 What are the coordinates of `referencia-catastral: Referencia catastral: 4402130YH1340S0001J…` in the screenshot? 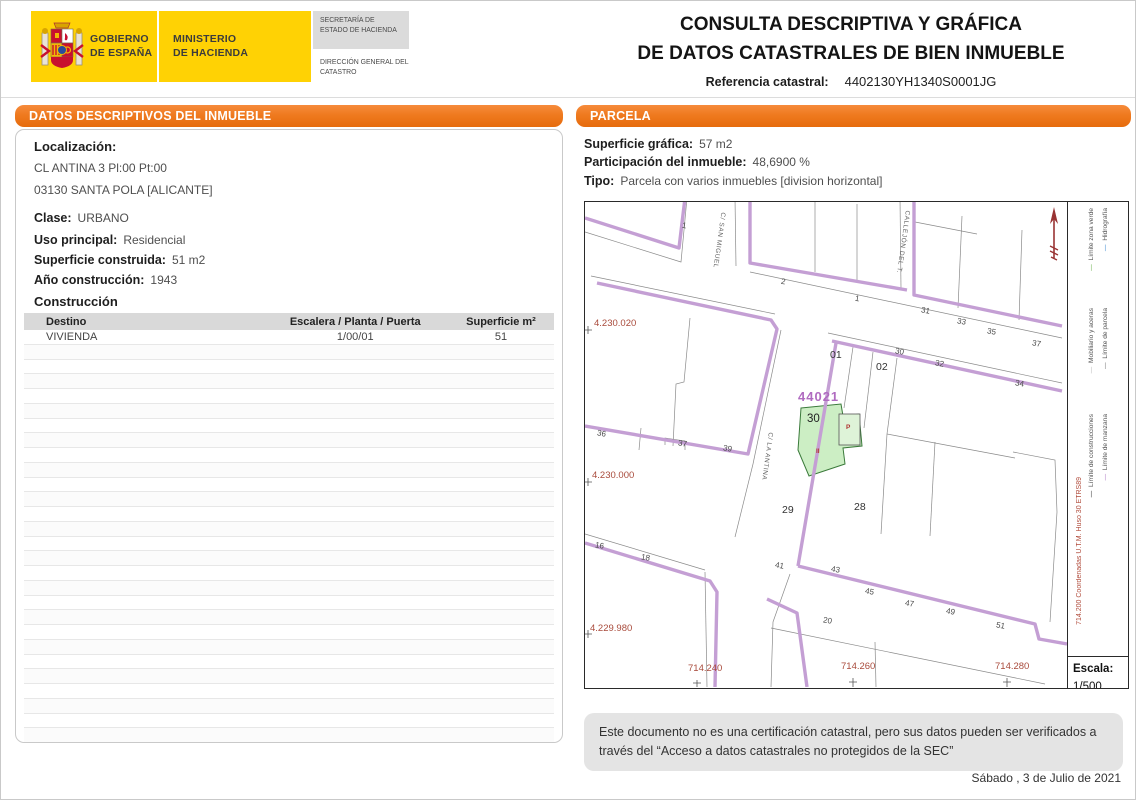 It's located at (851, 81).